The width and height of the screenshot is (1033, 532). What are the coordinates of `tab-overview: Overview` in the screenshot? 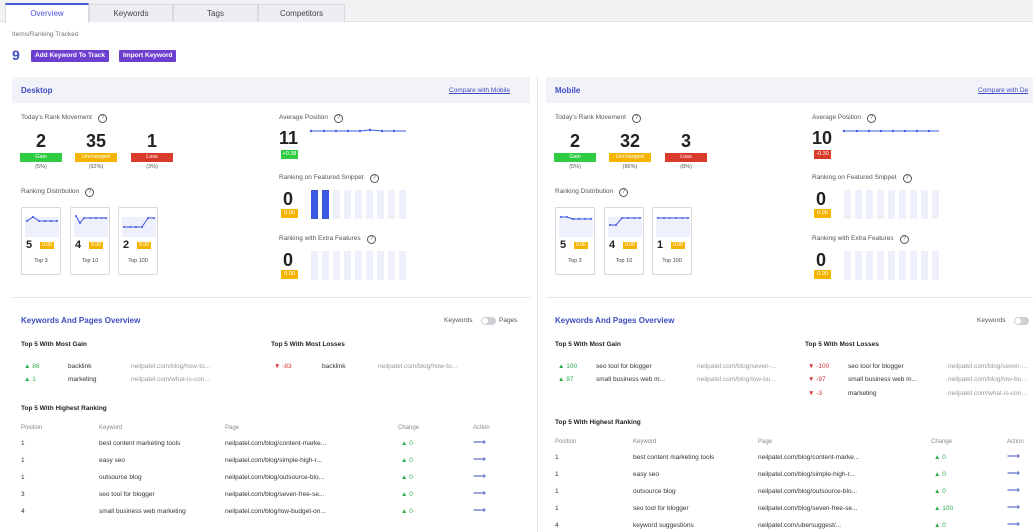 It's located at (47, 13).